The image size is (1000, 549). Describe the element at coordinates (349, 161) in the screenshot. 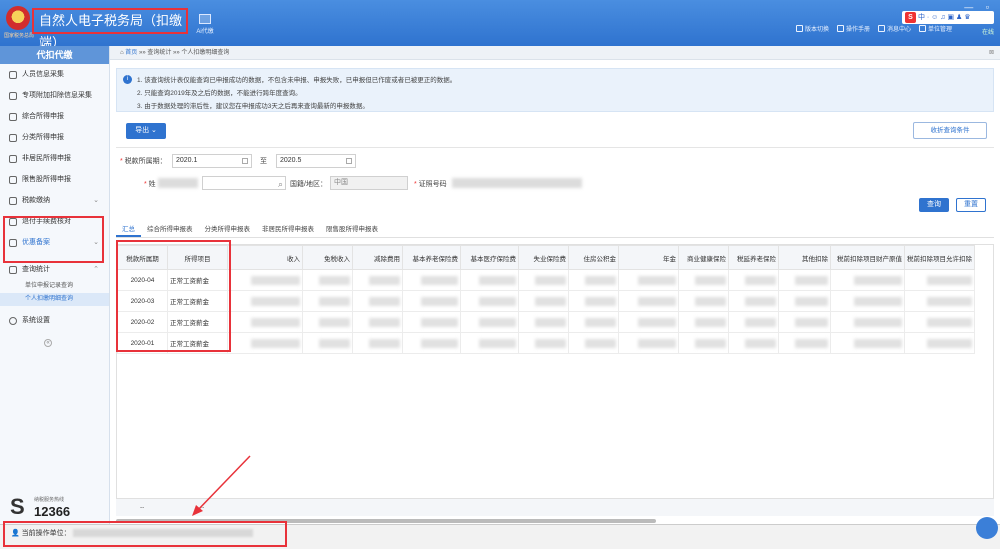

I see `calendar-icon` at that location.